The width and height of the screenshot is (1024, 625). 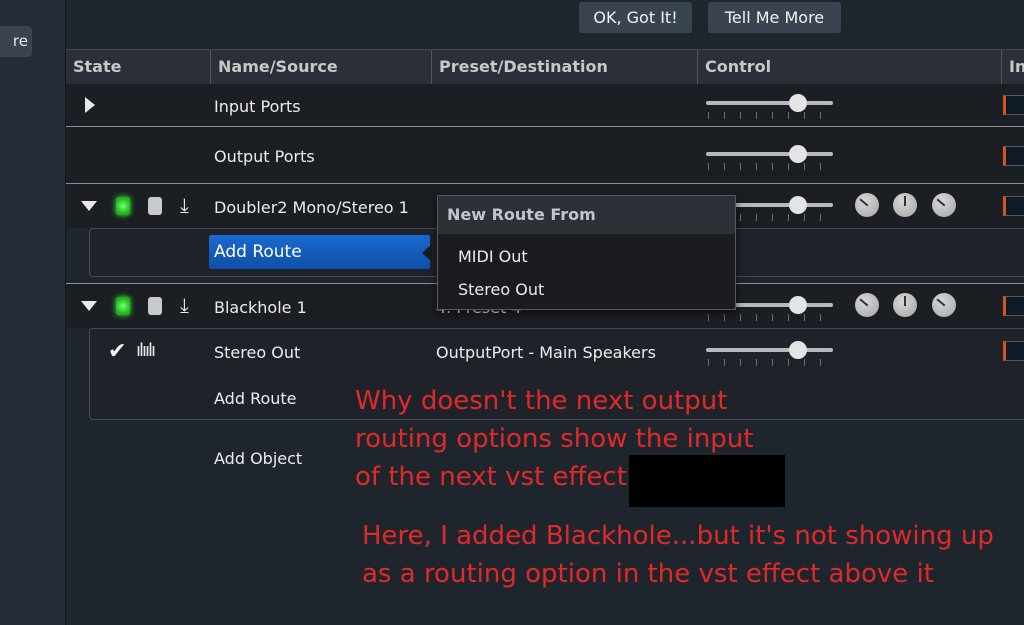 I want to click on tell-me-more-button: Tell Me More, so click(x=774, y=17).